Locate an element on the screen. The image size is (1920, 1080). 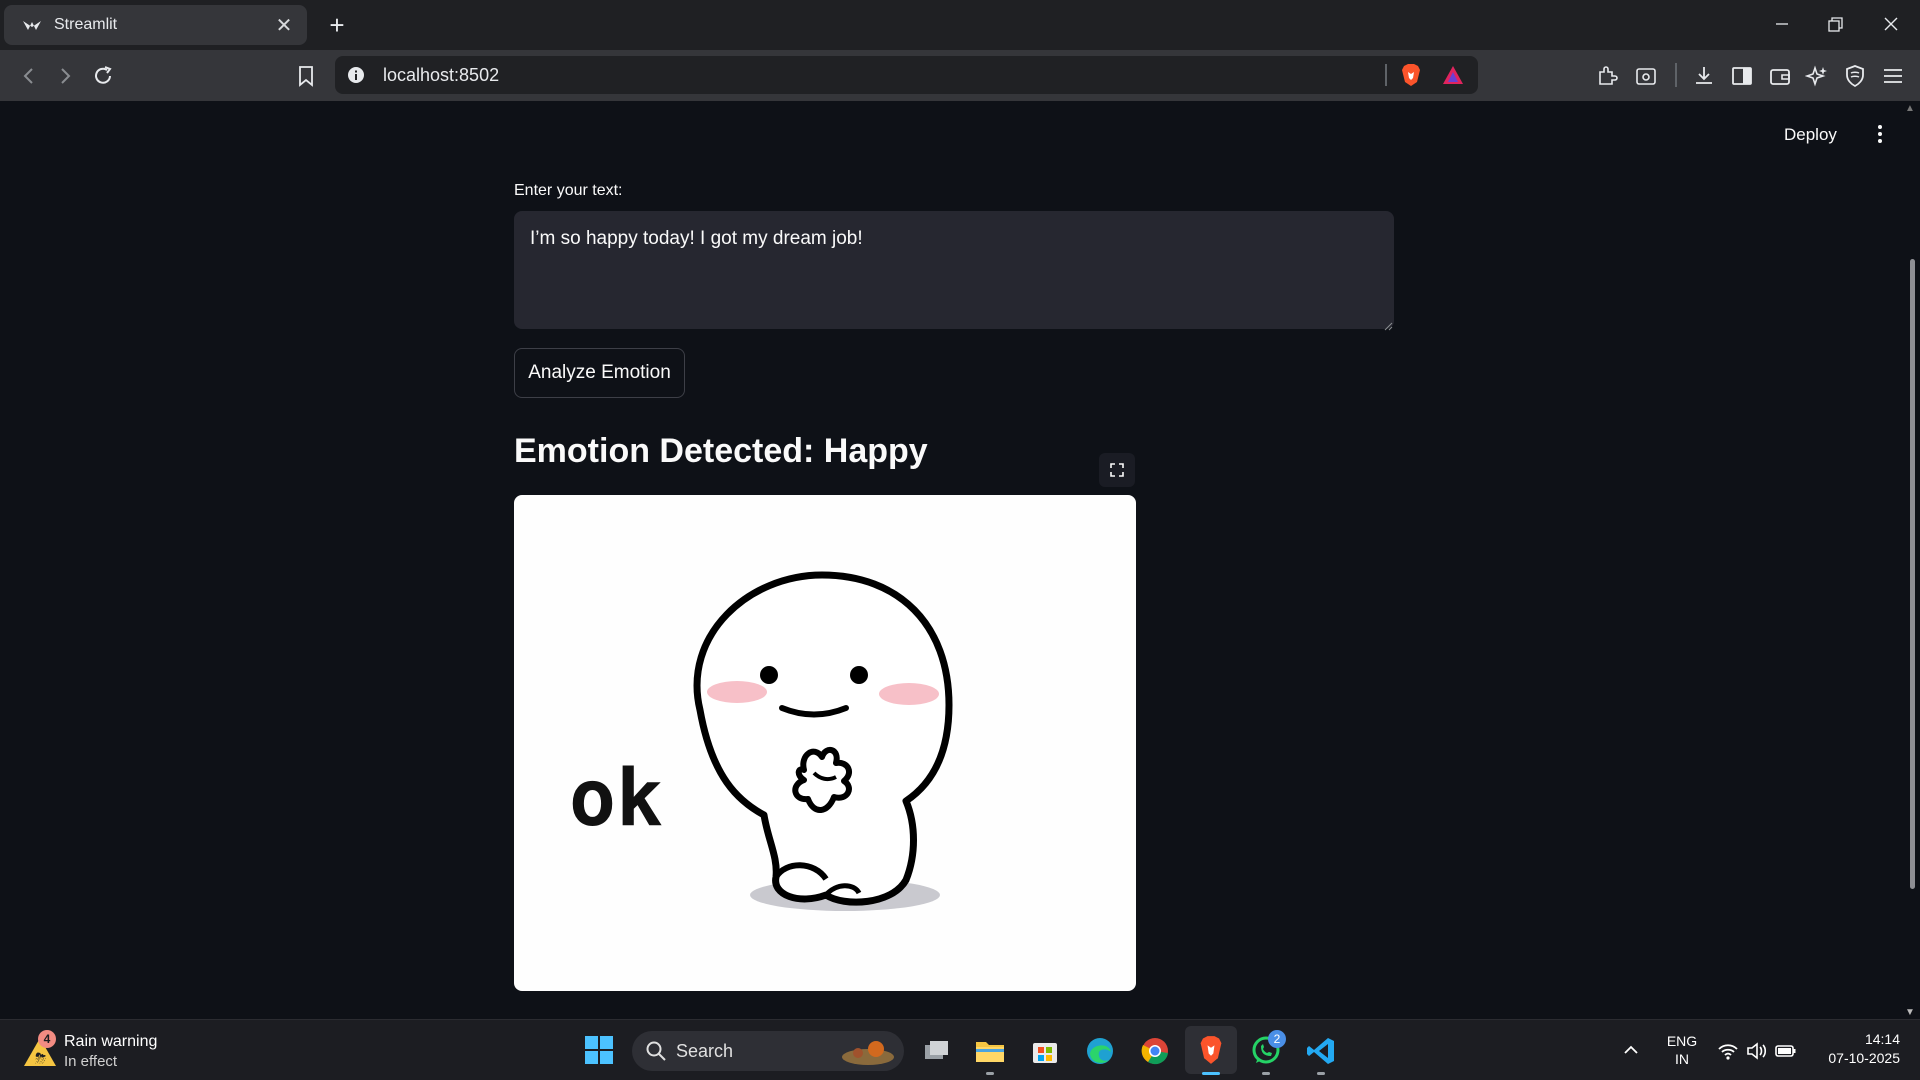
result-heading: Emotion Detected: Happy is located at coordinates (721, 451).